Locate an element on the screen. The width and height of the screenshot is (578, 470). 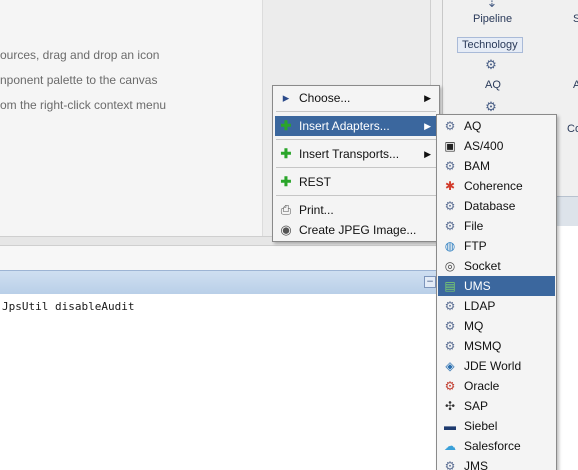
adapter-item-sap: ✣ SAP is located at coordinates (496, 406).